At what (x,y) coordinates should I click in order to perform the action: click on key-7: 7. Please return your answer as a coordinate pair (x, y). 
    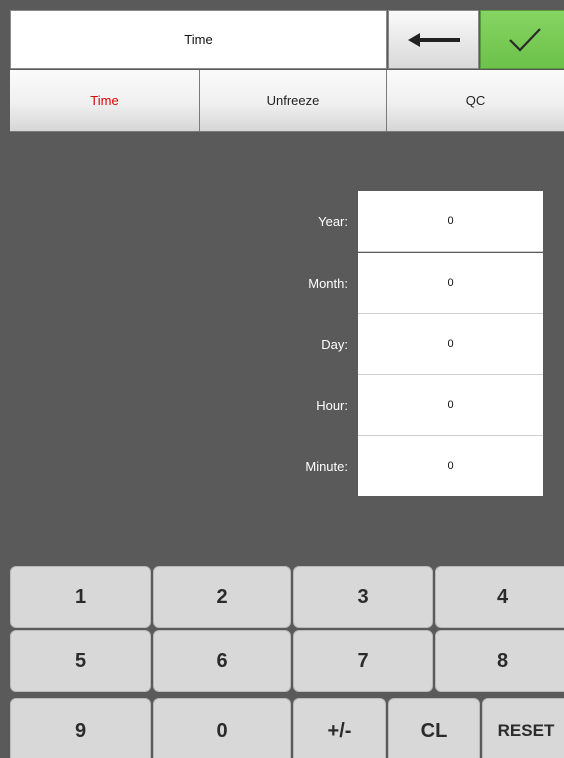
    Looking at the image, I should click on (363, 661).